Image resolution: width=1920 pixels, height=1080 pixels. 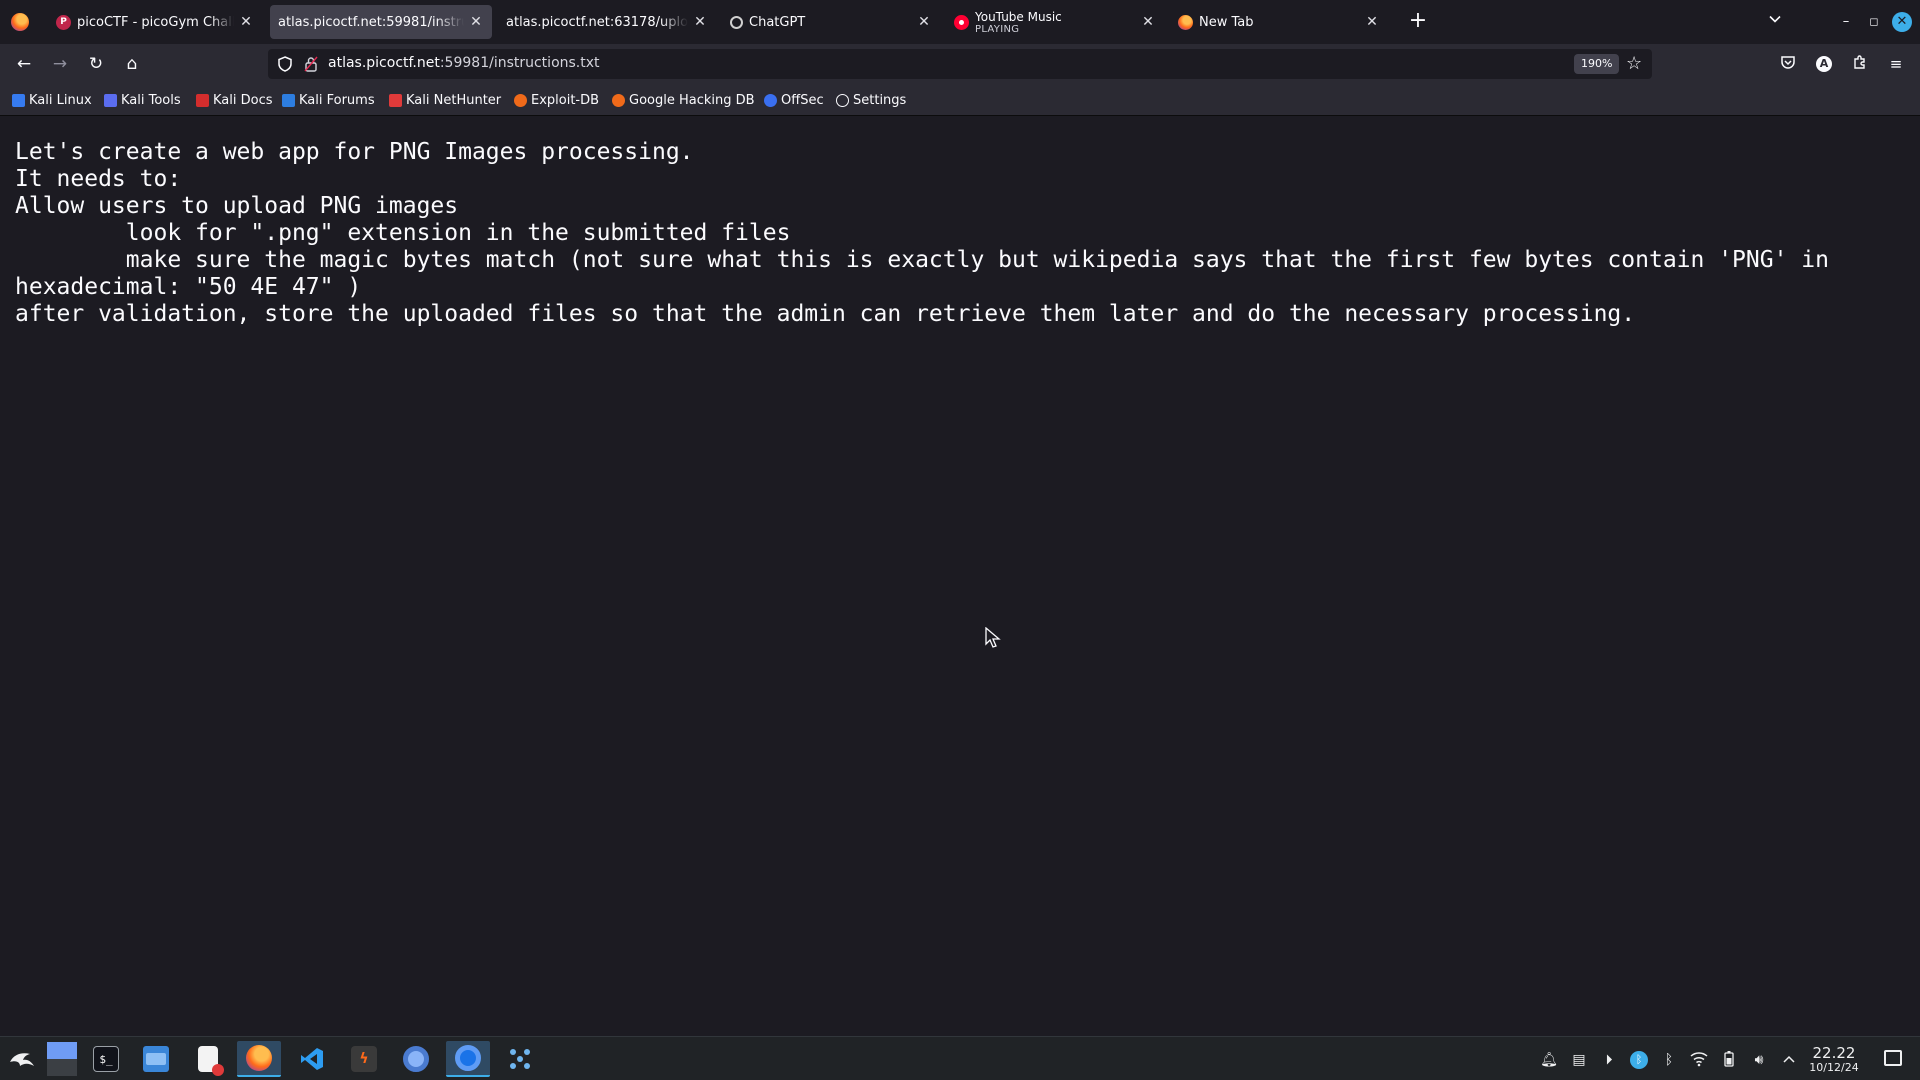 What do you see at coordinates (60, 100) in the screenshot?
I see `bookmark-label: Kali Linux` at bounding box center [60, 100].